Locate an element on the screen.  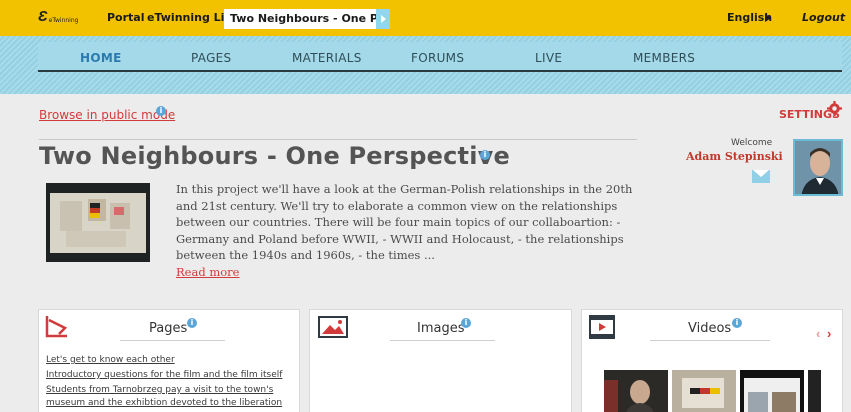
avatar is located at coordinates (818, 167).